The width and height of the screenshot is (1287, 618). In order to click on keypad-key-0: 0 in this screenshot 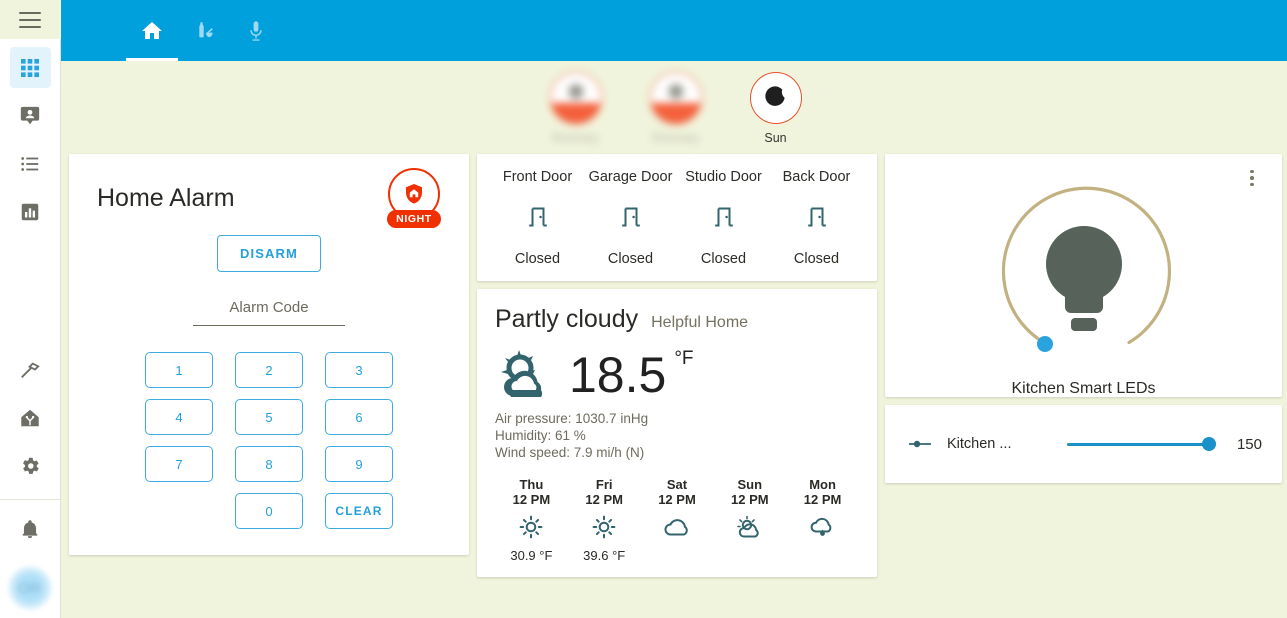, I will do `click(269, 511)`.